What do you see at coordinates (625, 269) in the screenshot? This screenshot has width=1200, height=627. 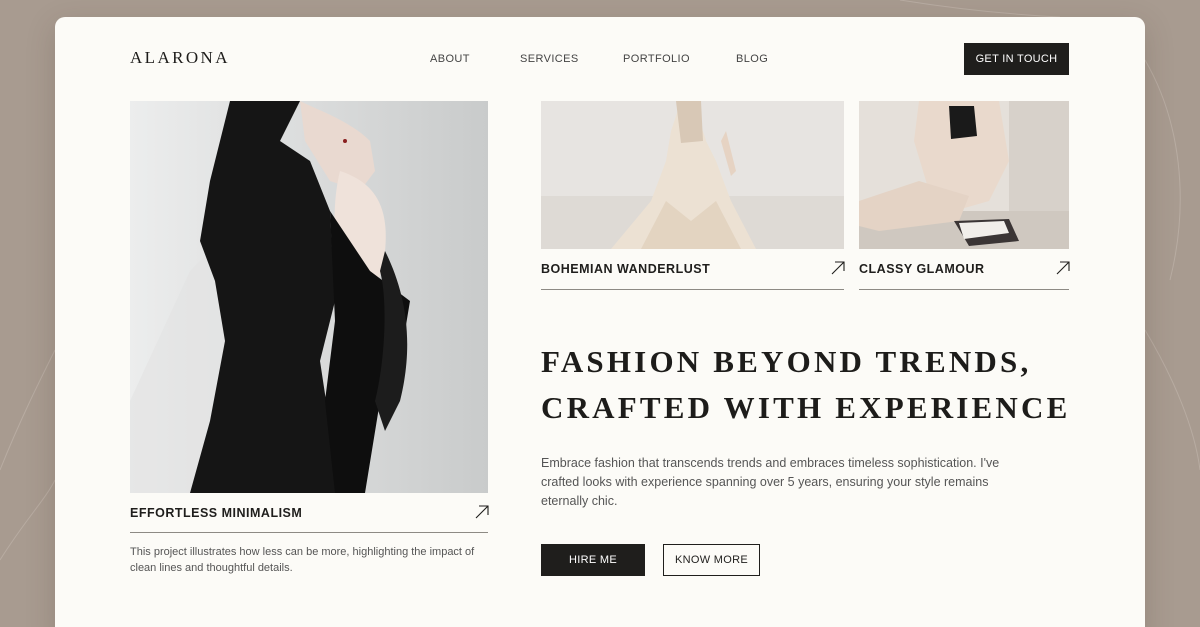 I see `project-title-bohemian: BOHEMIAN WANDERLUST` at bounding box center [625, 269].